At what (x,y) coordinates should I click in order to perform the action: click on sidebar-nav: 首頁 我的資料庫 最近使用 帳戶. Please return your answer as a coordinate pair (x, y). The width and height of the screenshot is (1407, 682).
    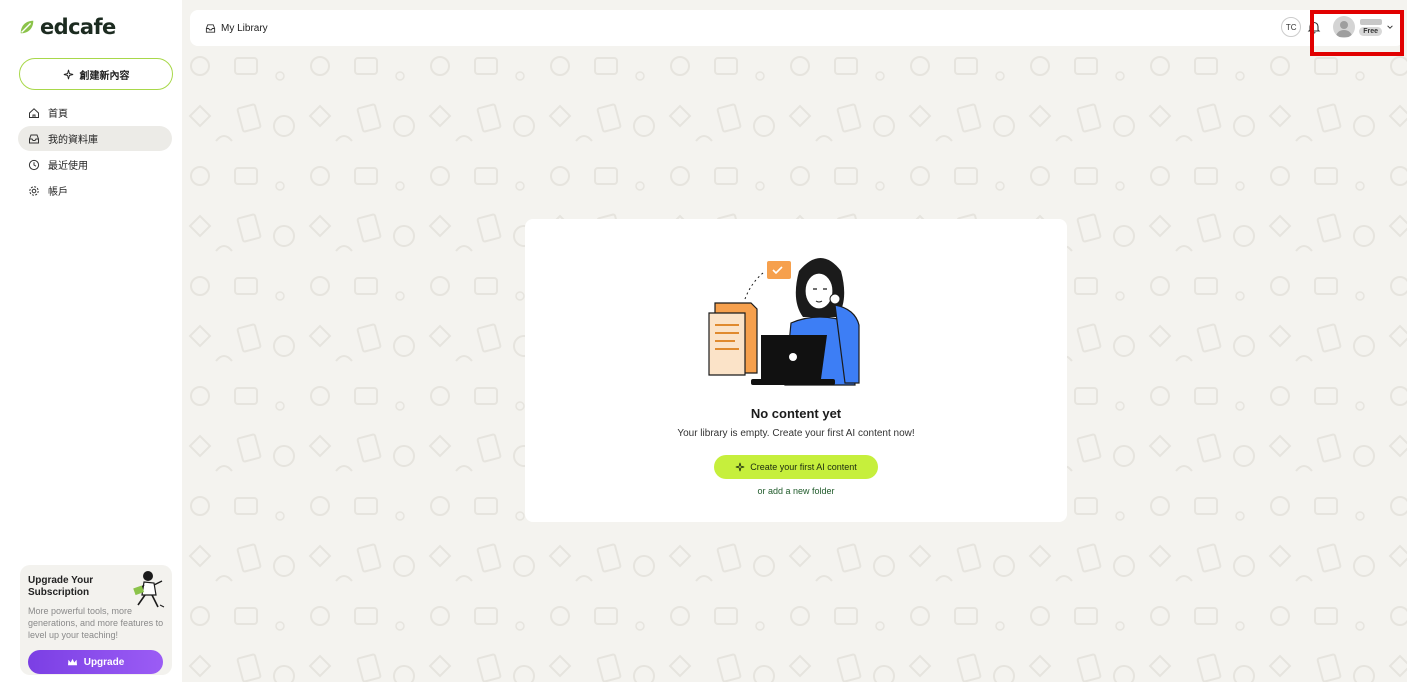
    Looking at the image, I should click on (91, 151).